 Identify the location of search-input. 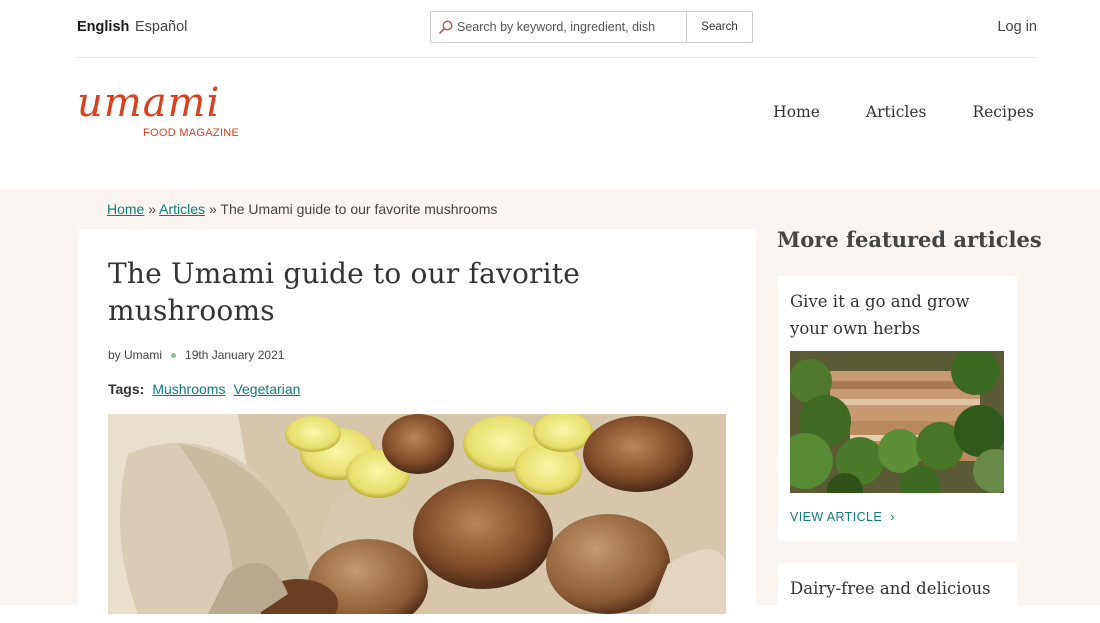
(571, 27).